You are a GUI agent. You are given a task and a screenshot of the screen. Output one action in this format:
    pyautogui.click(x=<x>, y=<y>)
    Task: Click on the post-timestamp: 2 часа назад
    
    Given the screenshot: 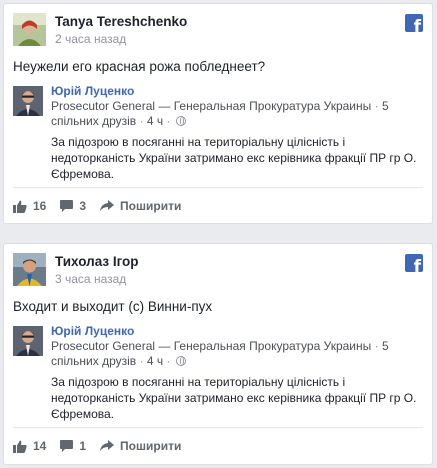 What is the action you would take?
    pyautogui.click(x=90, y=39)
    